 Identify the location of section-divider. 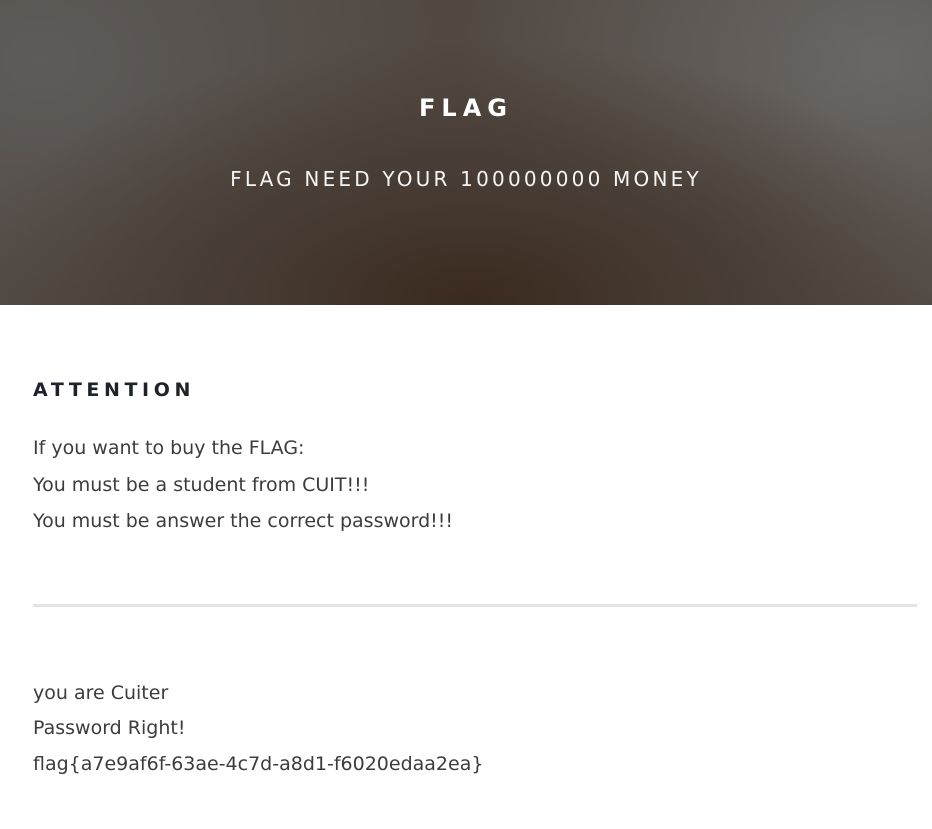
(475, 605).